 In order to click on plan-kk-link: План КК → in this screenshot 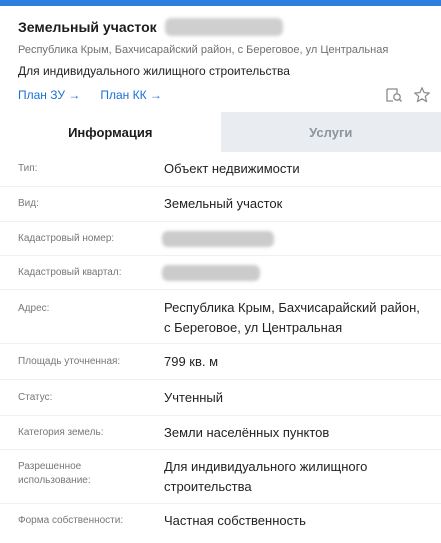, I will do `click(131, 95)`.